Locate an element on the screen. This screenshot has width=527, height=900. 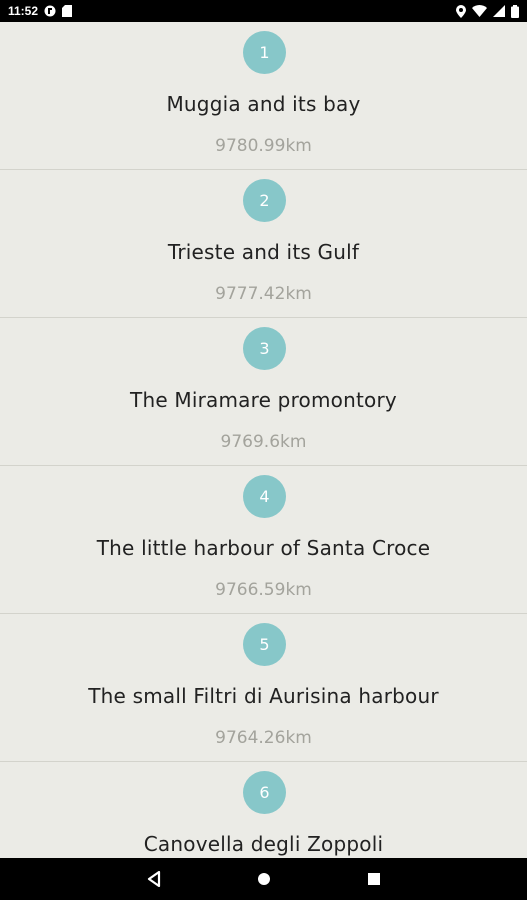
item-number-badge: 1 is located at coordinates (264, 52).